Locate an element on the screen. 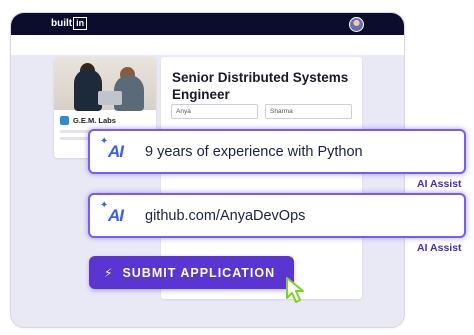 The height and width of the screenshot is (335, 474). laptop is located at coordinates (110, 98).